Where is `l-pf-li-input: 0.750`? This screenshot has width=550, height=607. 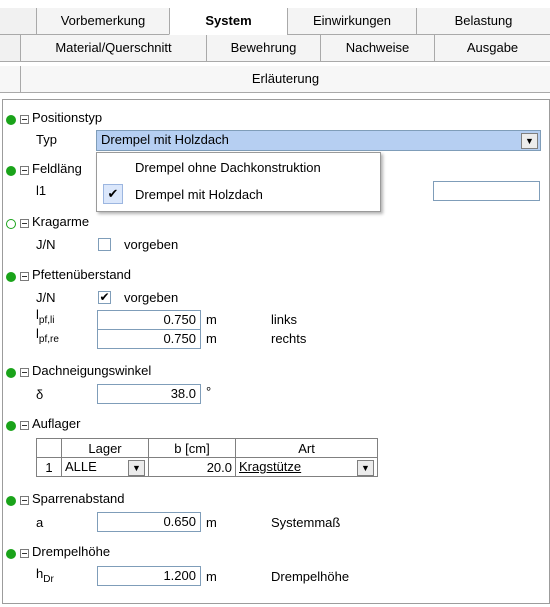
l-pf-li-input: 0.750 is located at coordinates (149, 320).